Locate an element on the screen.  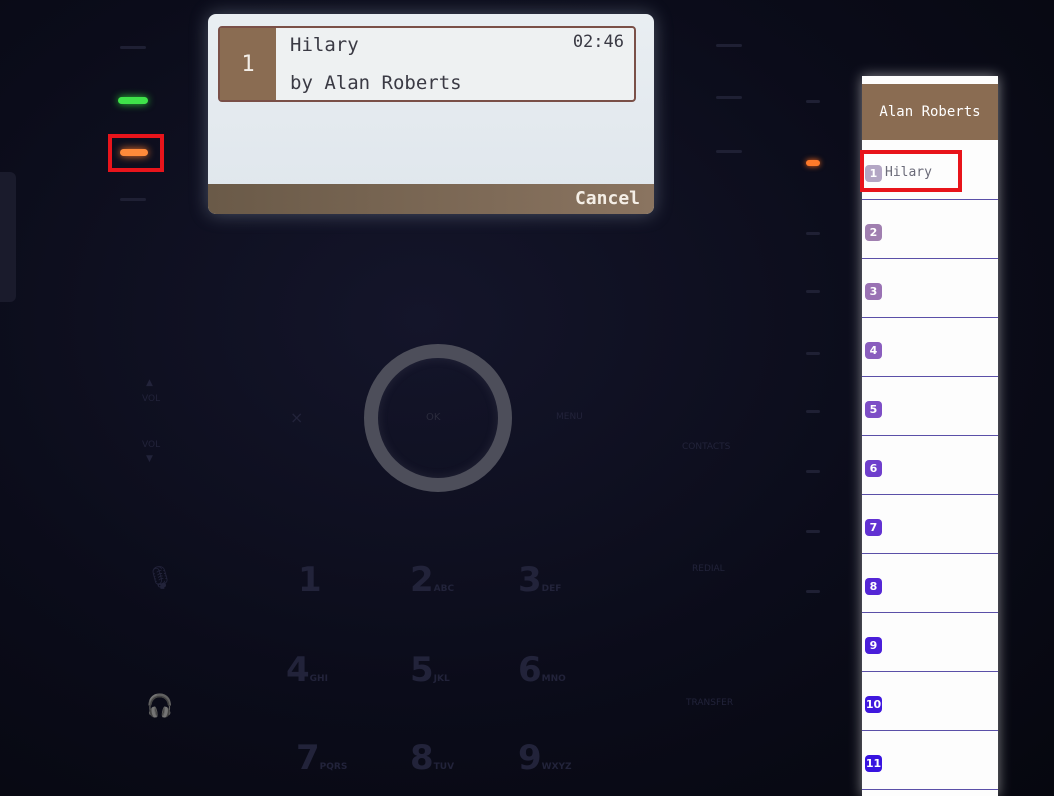
row-number-badge: 9 is located at coordinates (873, 645).